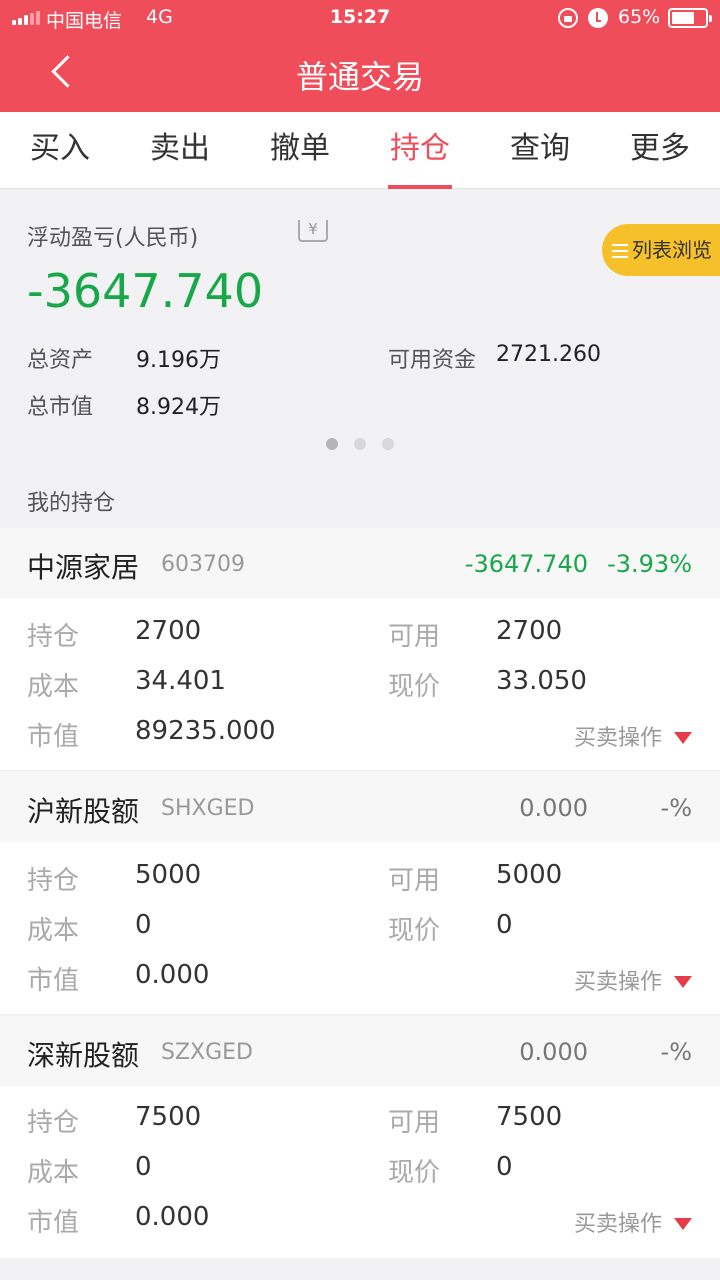  I want to click on holding-value: 7500, so click(168, 1117).